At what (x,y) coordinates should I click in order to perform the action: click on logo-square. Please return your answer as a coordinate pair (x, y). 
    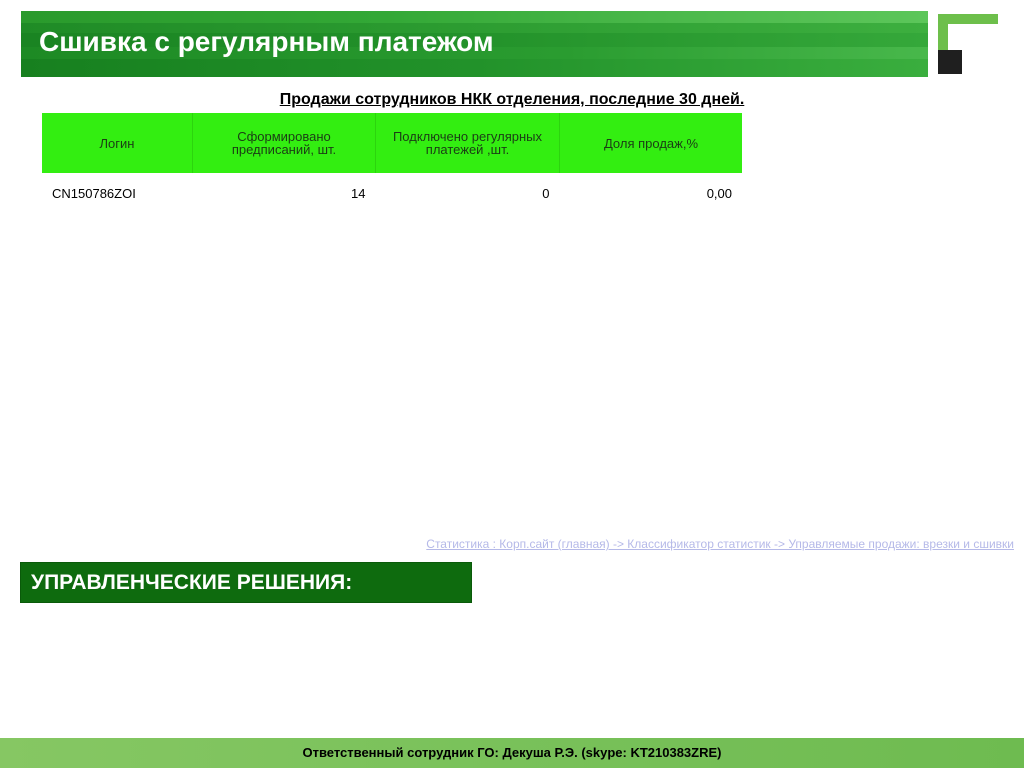
    Looking at the image, I should click on (950, 62).